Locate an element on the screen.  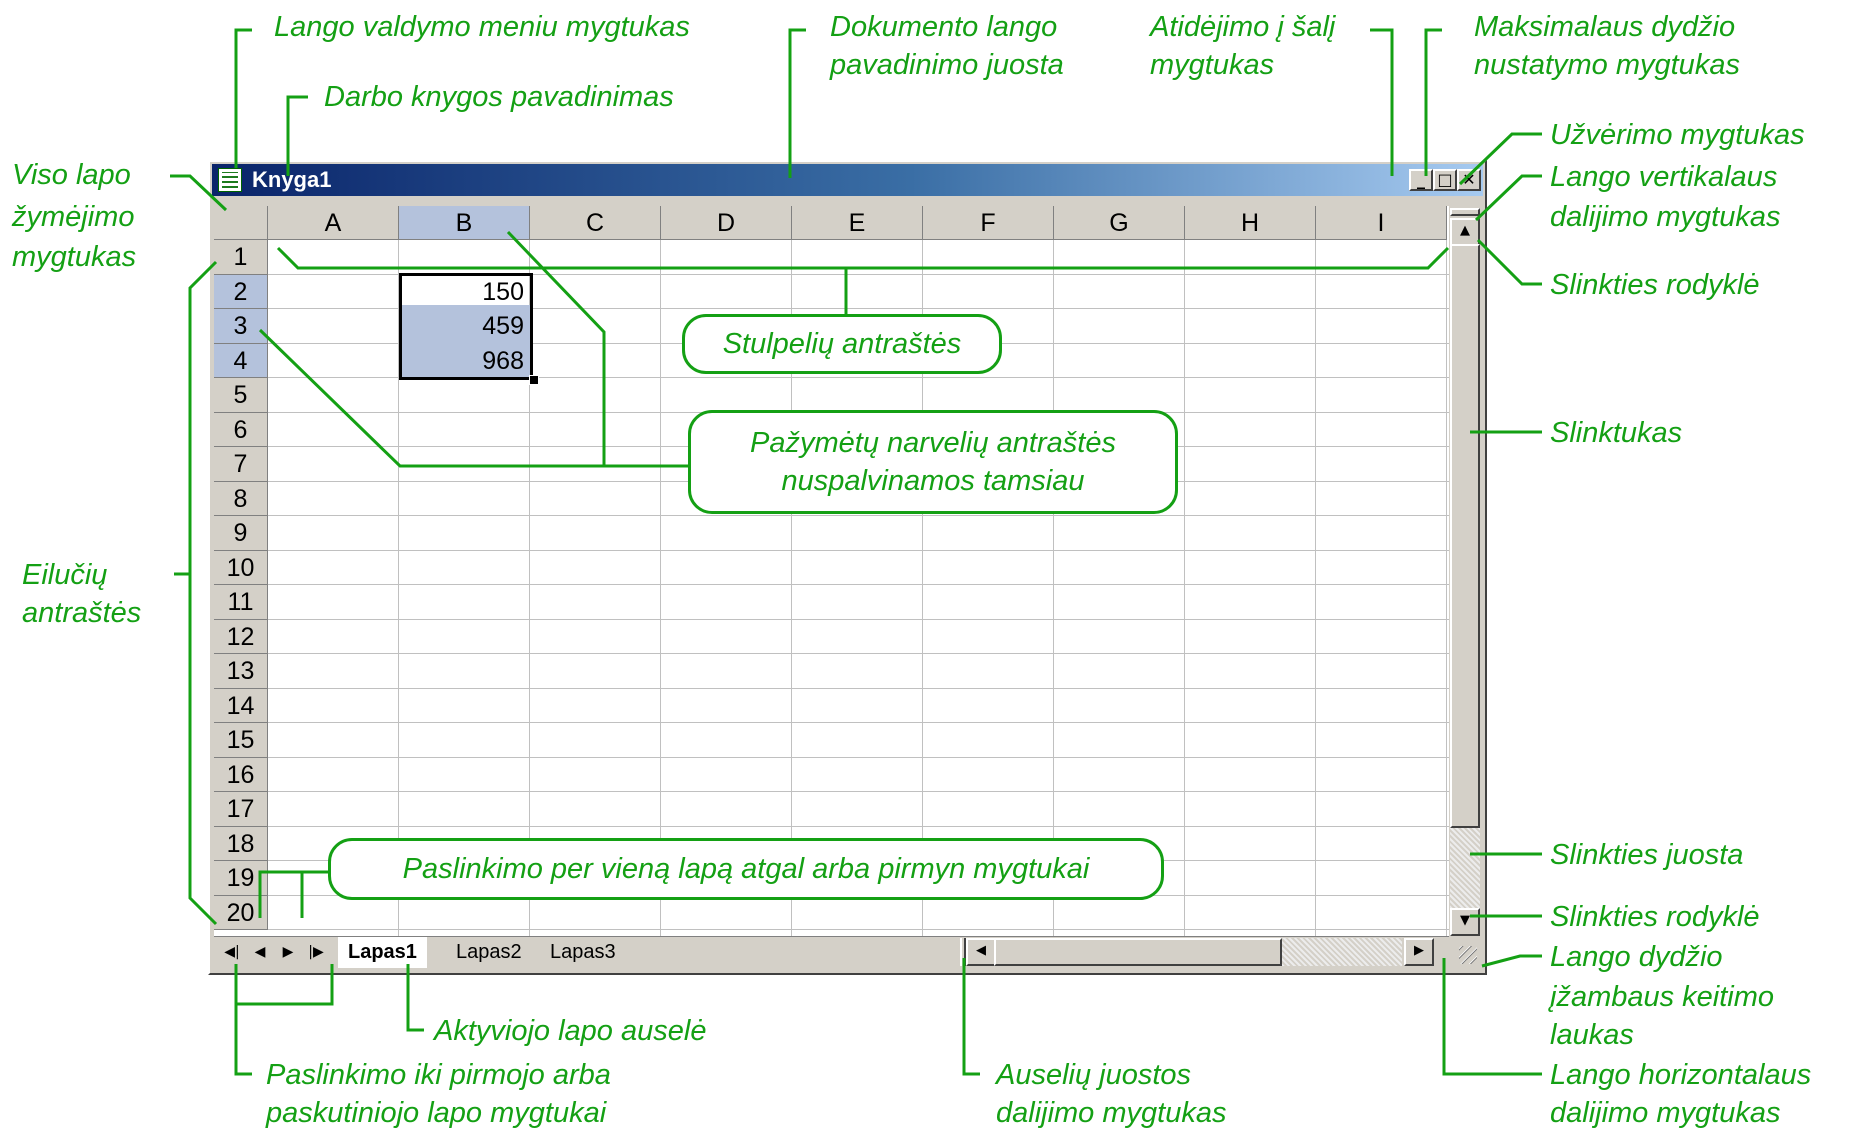
annotation-tab-split-2: dalijimo mygtukas is located at coordinates (1111, 1113).